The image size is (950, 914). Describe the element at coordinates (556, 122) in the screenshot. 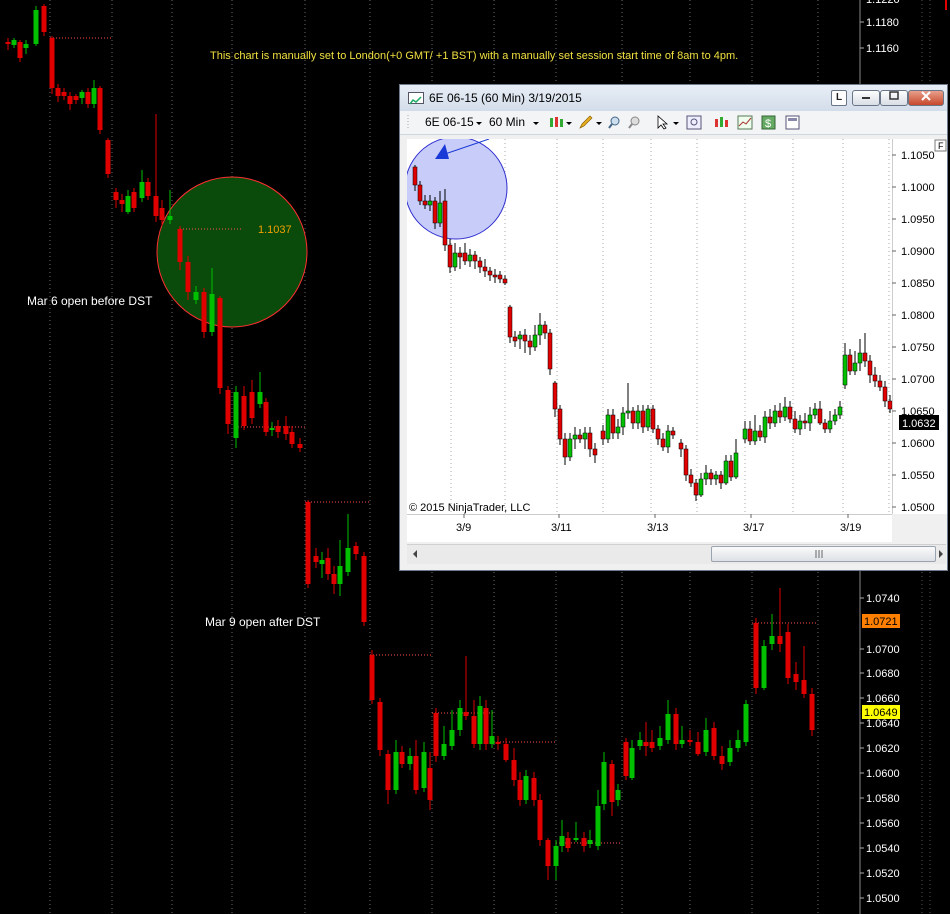

I see `chart-style-icon` at that location.